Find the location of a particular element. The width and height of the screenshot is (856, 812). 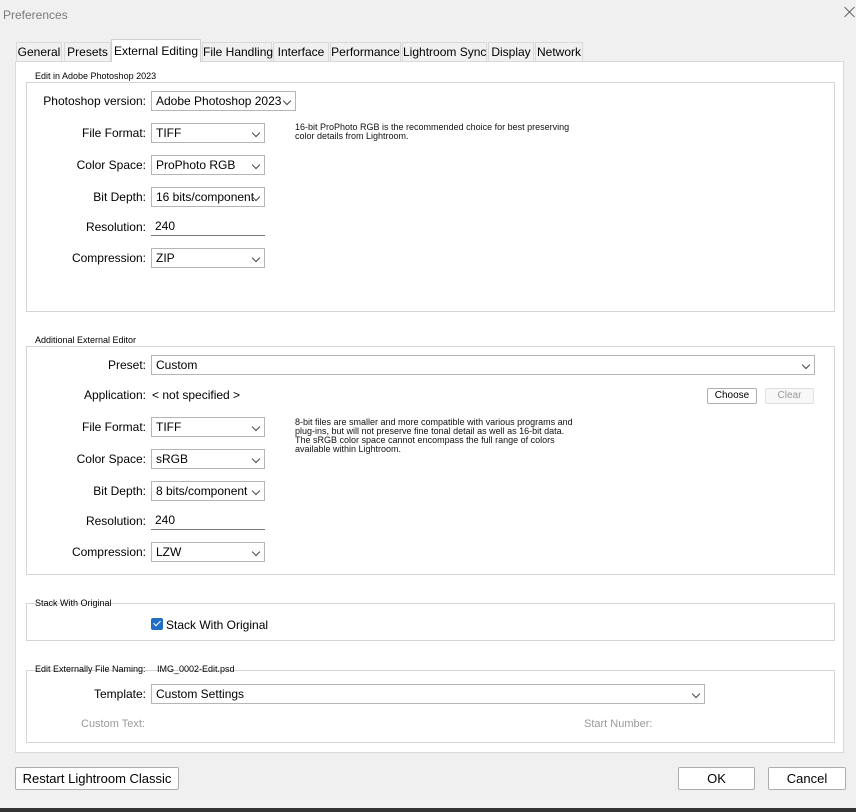

stack-with-original-checkbox is located at coordinates (157, 624).